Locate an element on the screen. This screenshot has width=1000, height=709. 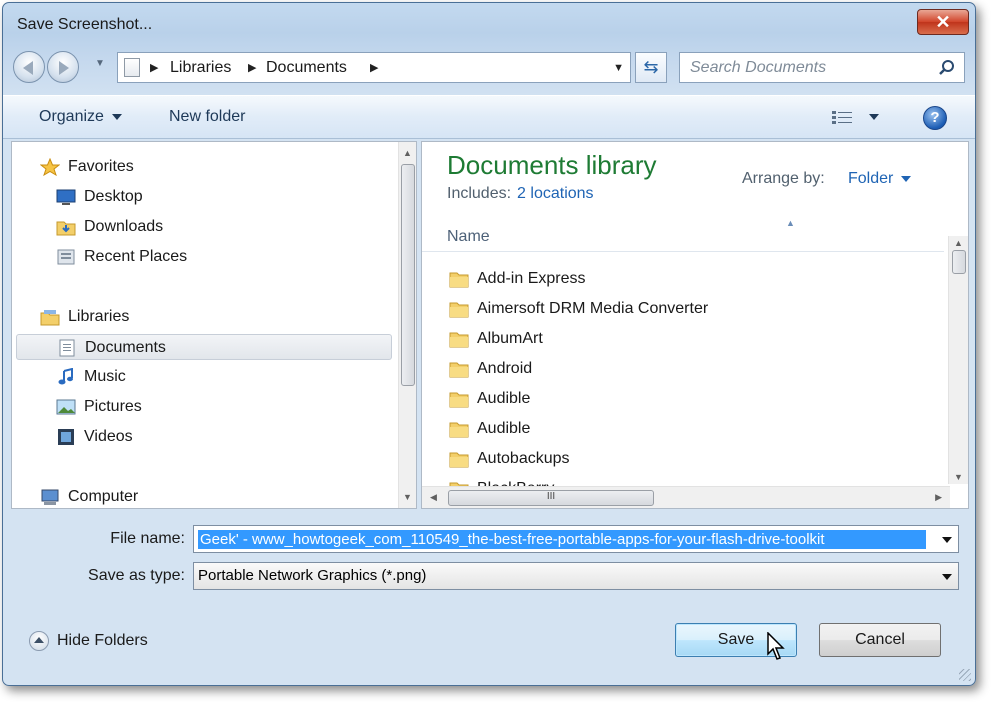
nav-item-label: Computer is located at coordinates (103, 496).